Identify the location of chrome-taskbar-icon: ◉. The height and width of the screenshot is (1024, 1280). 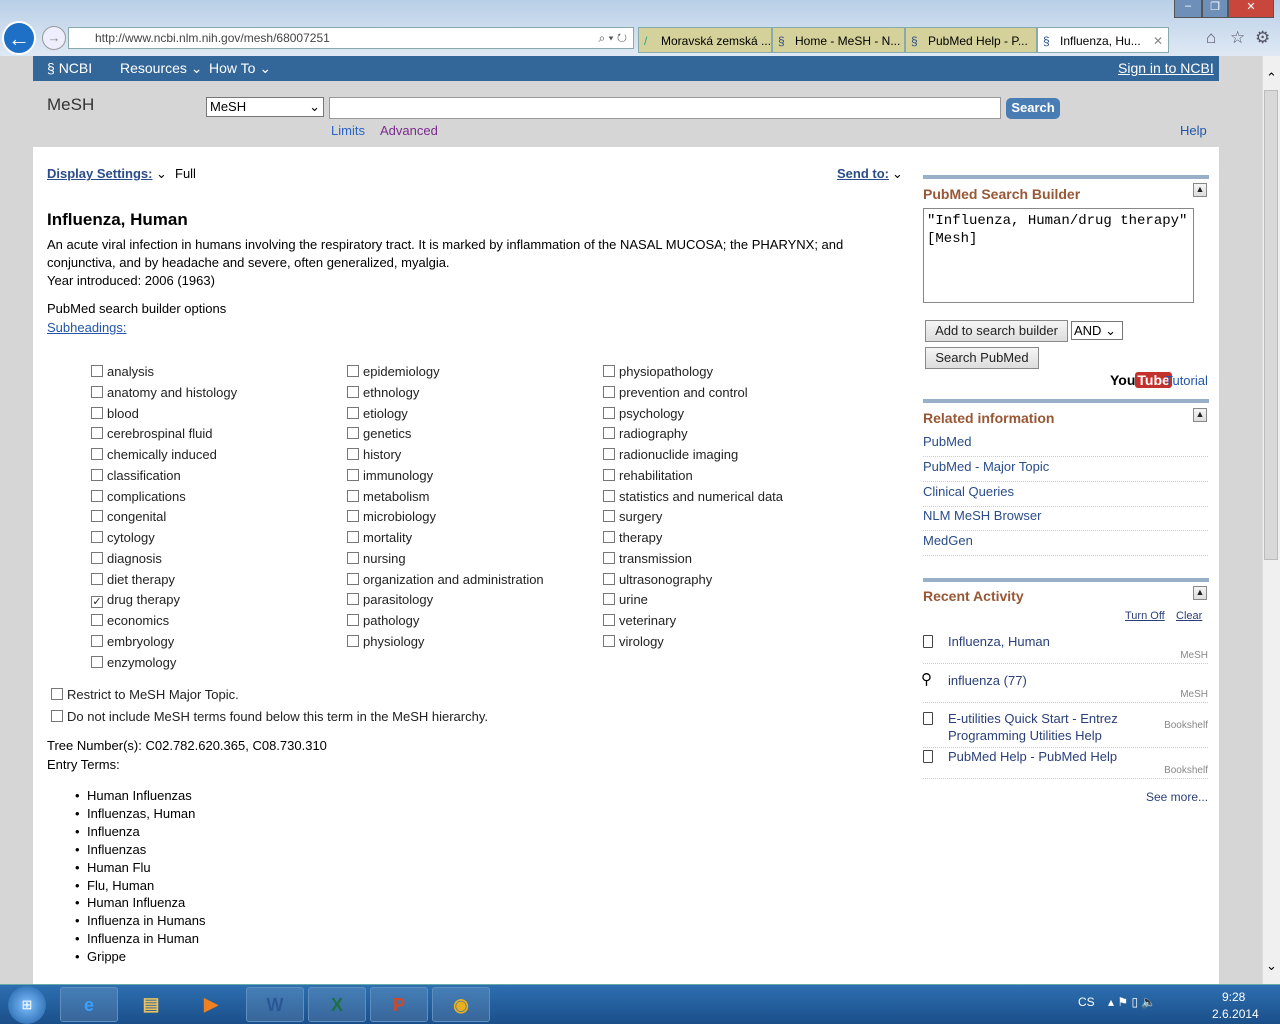
(461, 1004).